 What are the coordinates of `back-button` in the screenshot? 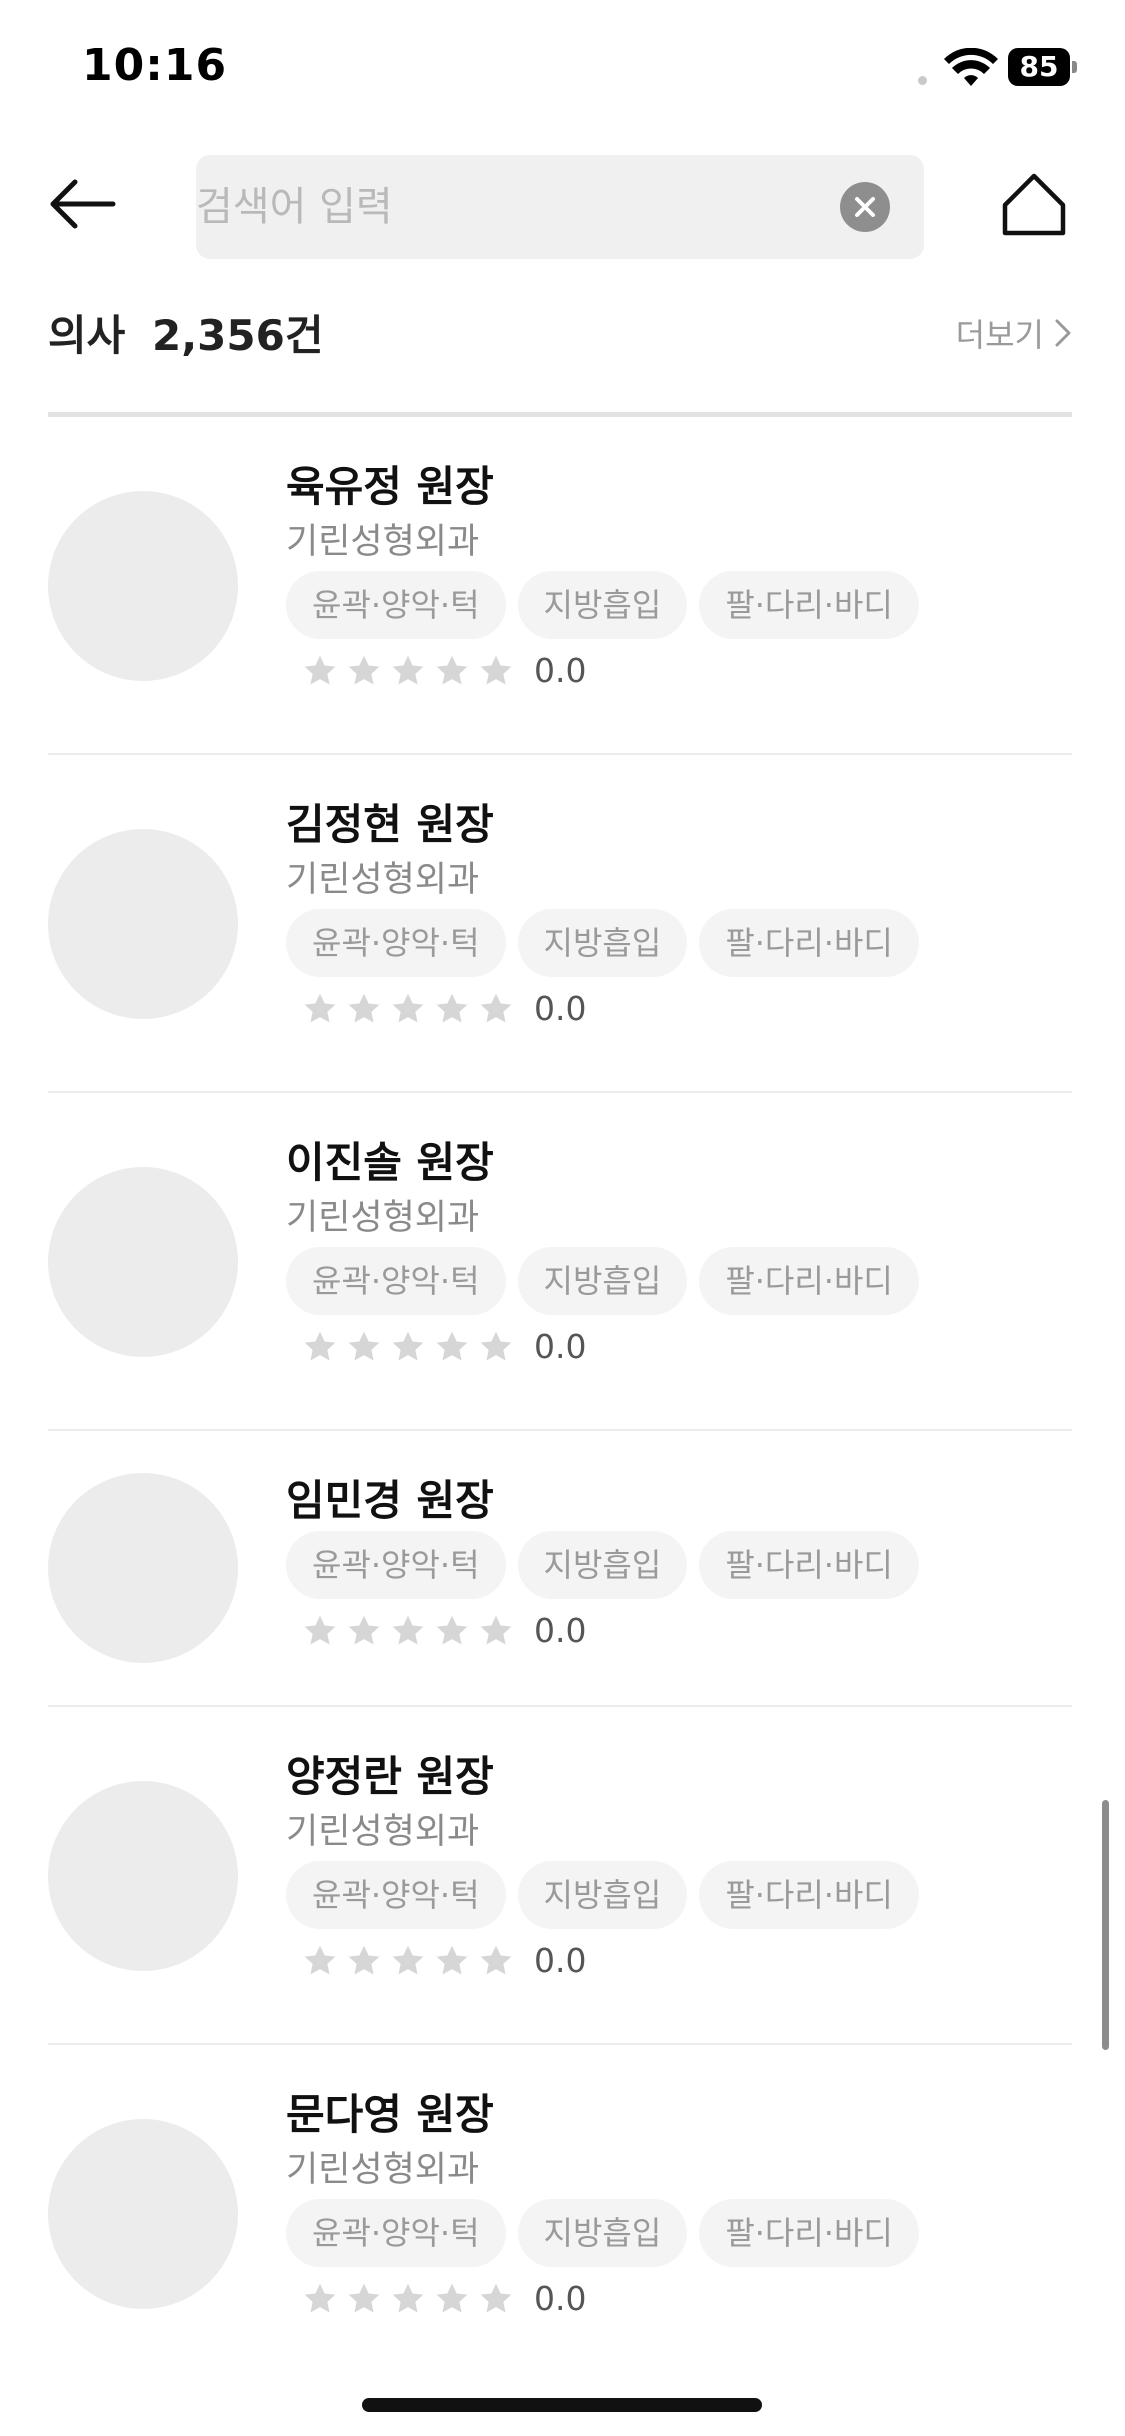 It's located at (82, 204).